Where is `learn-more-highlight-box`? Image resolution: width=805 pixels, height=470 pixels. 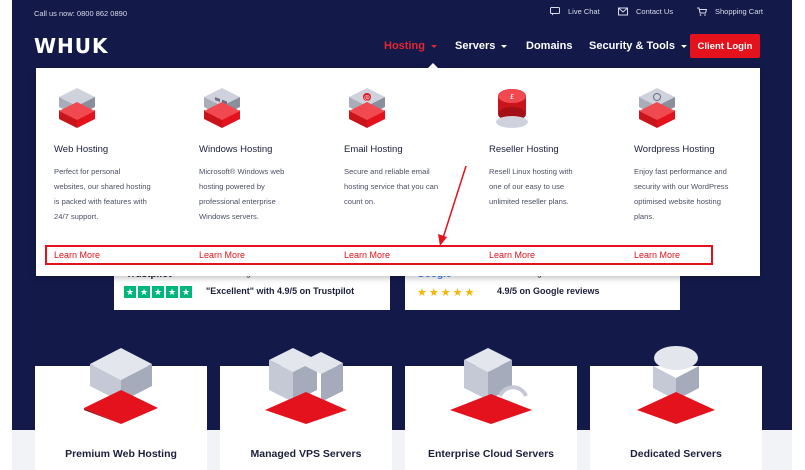
learn-more-highlight-box is located at coordinates (379, 255).